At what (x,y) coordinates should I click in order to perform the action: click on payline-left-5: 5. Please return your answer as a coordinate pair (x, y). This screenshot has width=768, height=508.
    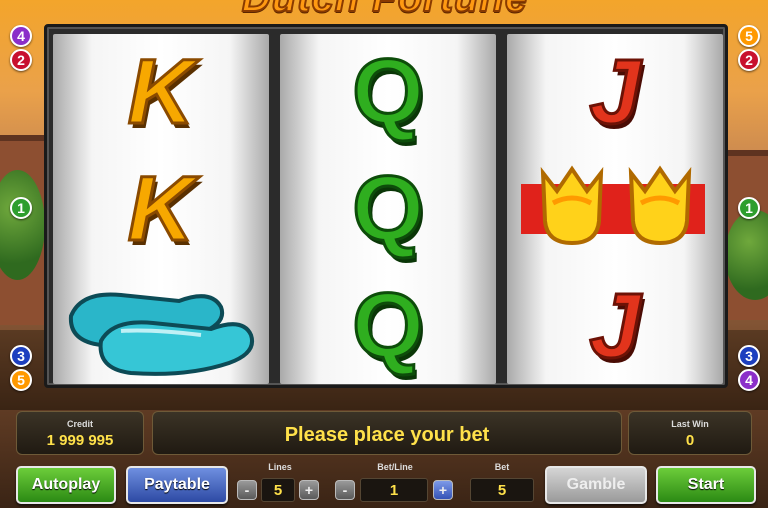
    Looking at the image, I should click on (21, 380).